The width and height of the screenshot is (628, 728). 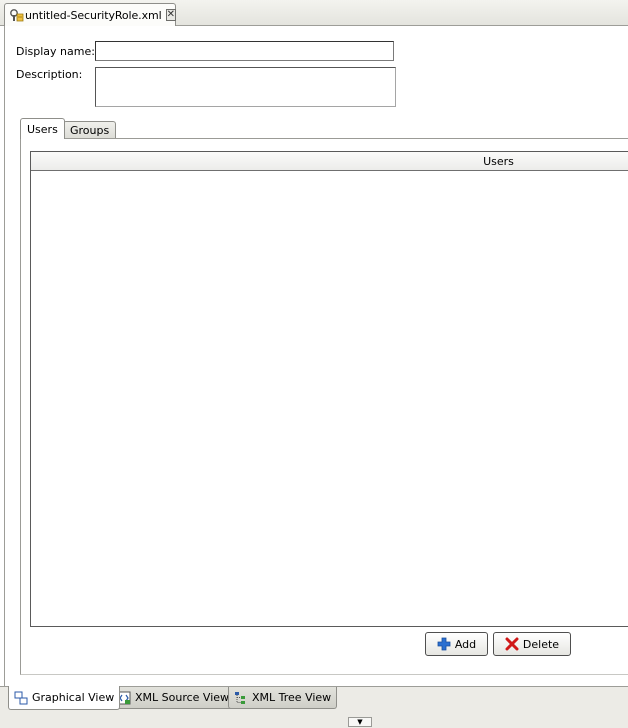 What do you see at coordinates (16, 15) in the screenshot?
I see `xml-document-icon` at bounding box center [16, 15].